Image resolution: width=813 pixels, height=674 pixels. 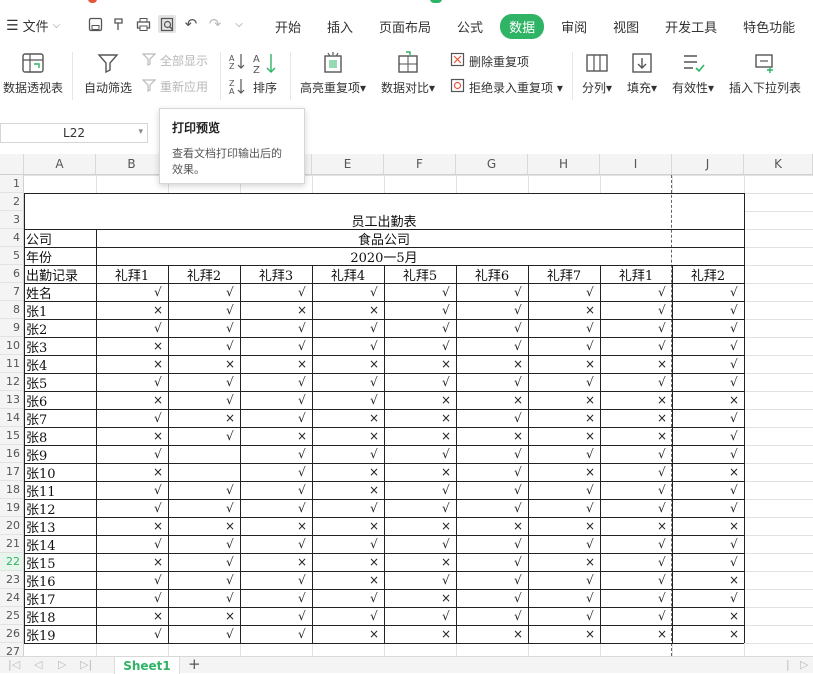 I want to click on ribbon-divider, so click(x=290, y=76).